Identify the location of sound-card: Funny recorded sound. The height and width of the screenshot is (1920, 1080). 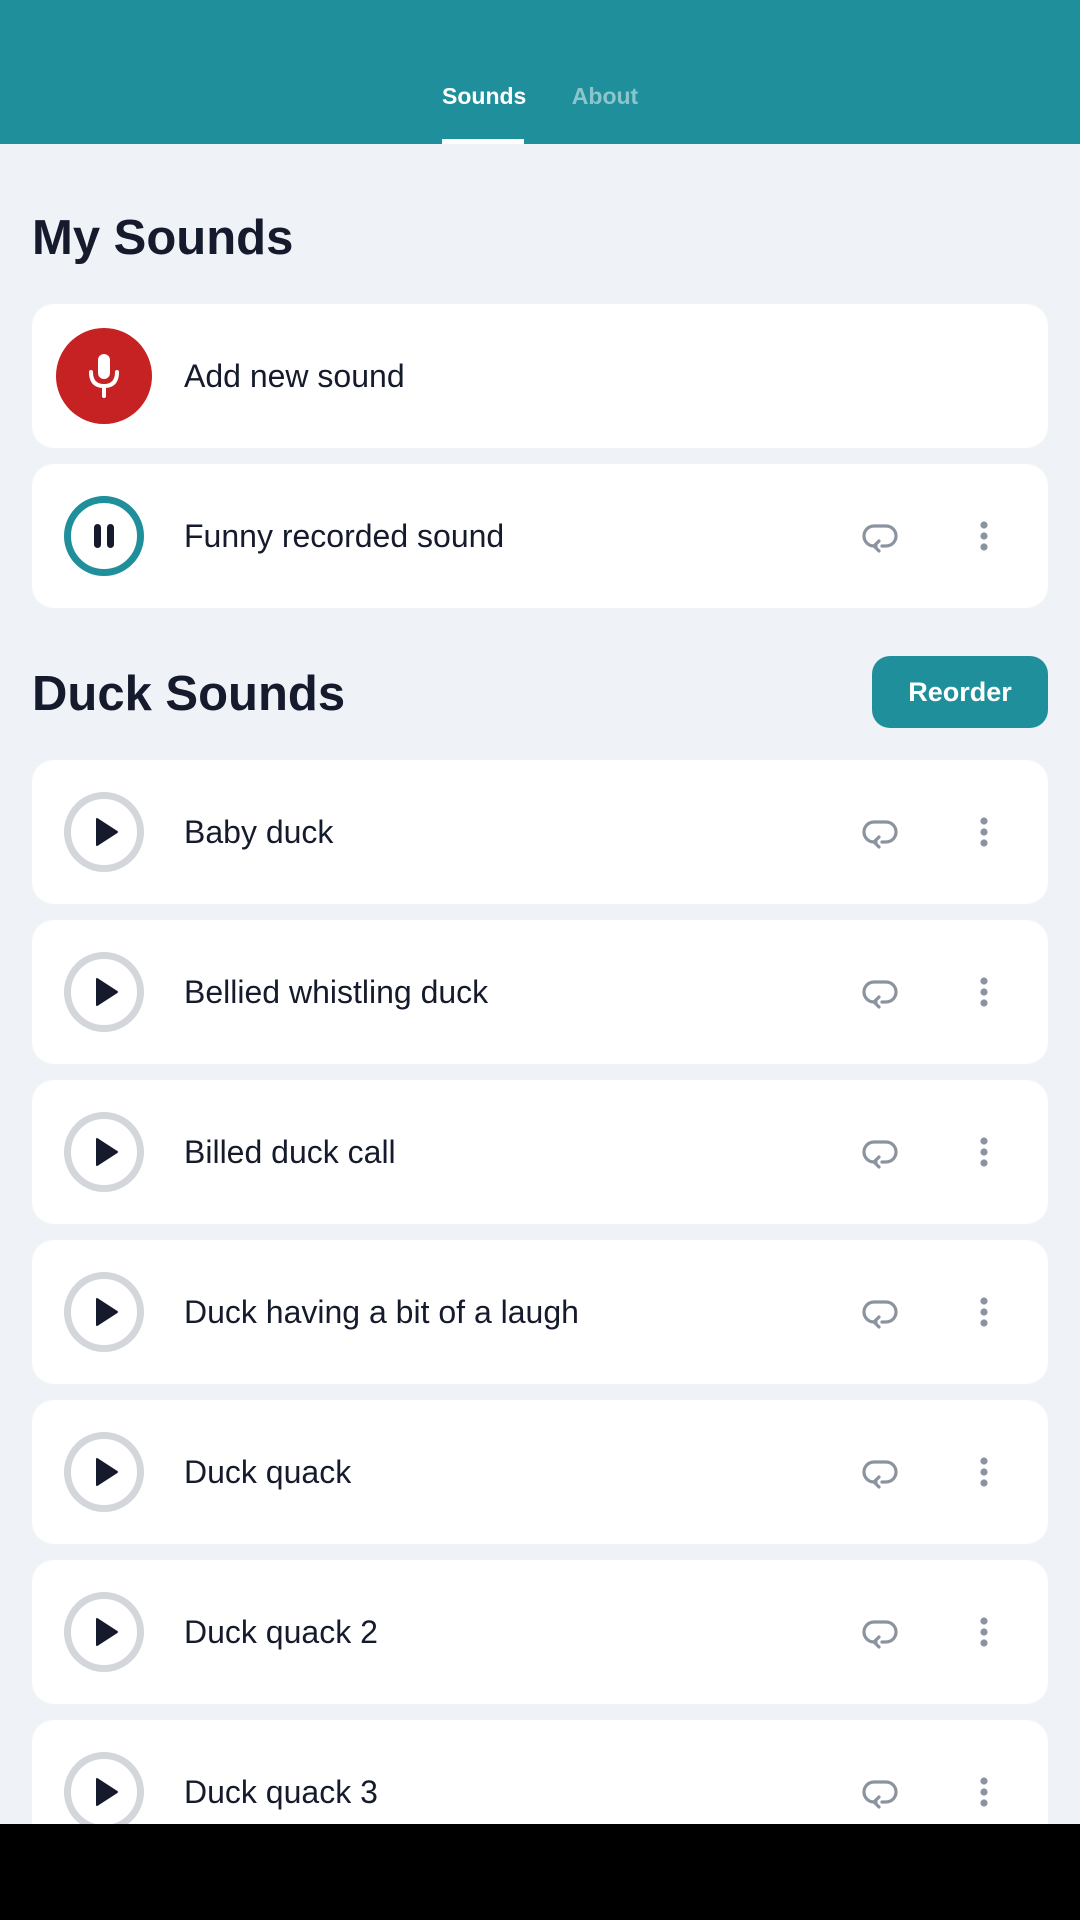
(540, 536).